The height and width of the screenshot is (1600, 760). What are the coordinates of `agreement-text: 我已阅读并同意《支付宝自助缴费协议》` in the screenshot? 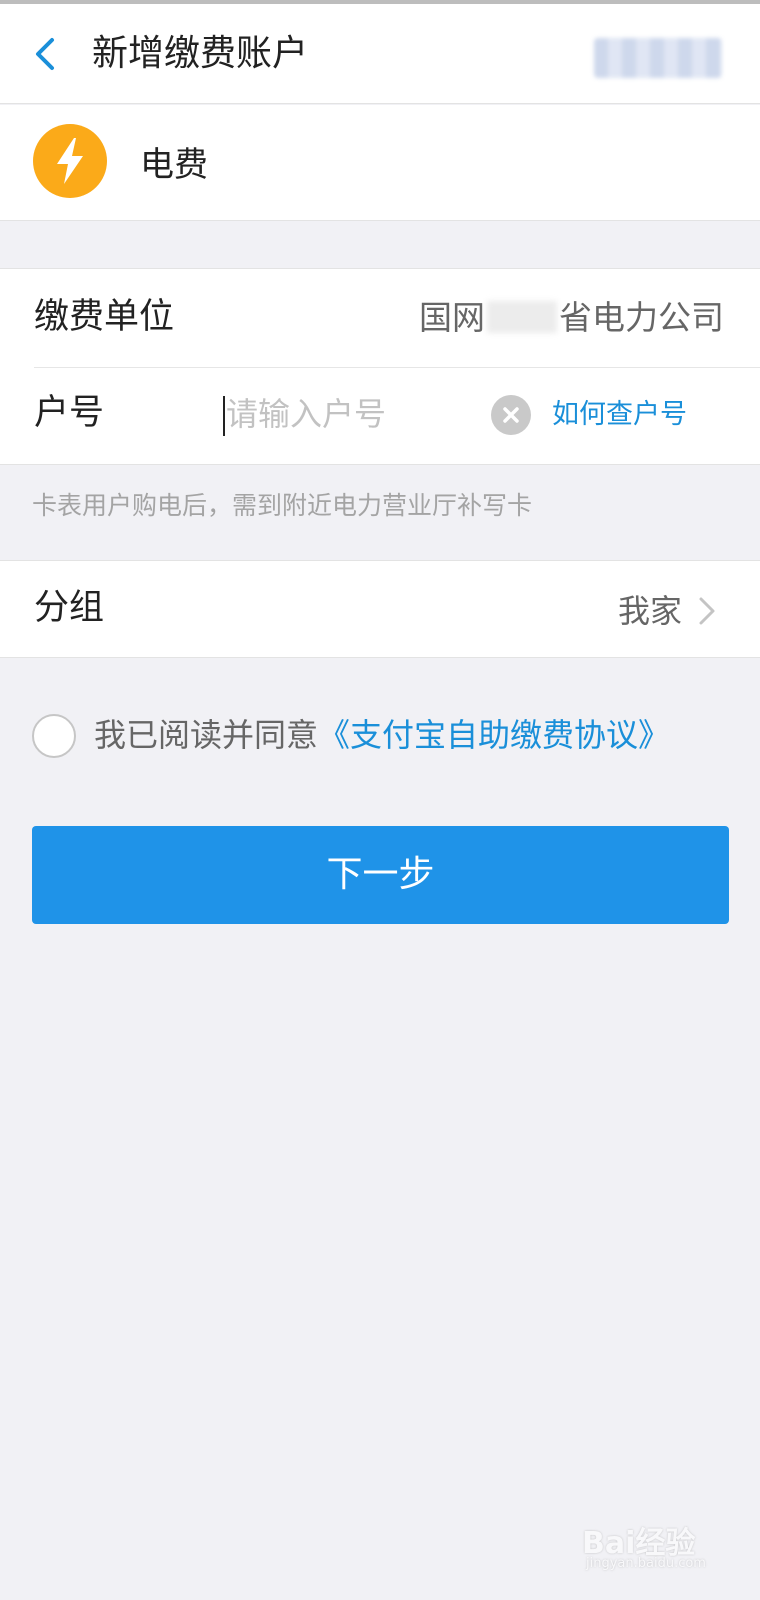 It's located at (382, 735).